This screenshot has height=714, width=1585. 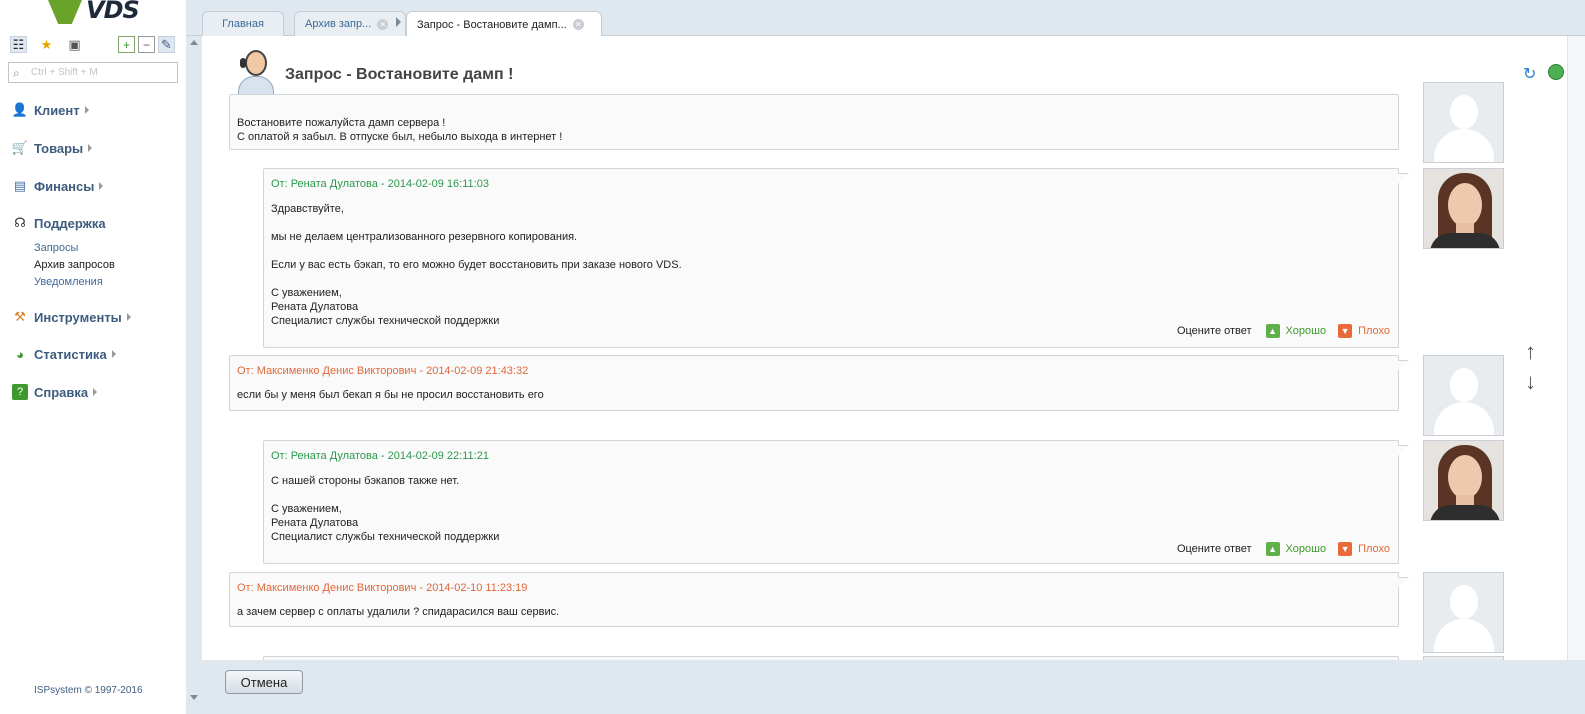 I want to click on pie-chart-icon: ◕, so click(x=20, y=354).